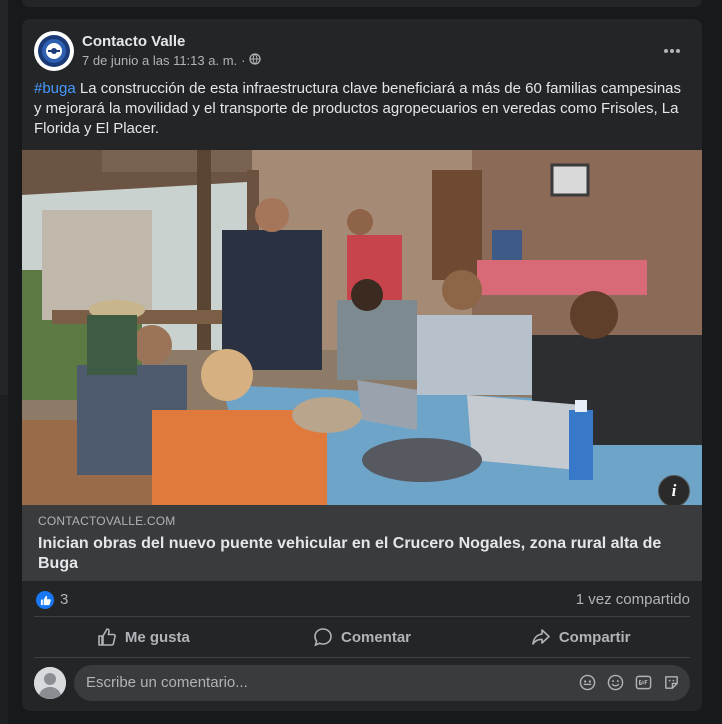  What do you see at coordinates (541, 637) in the screenshot?
I see `share-arrow-icon` at bounding box center [541, 637].